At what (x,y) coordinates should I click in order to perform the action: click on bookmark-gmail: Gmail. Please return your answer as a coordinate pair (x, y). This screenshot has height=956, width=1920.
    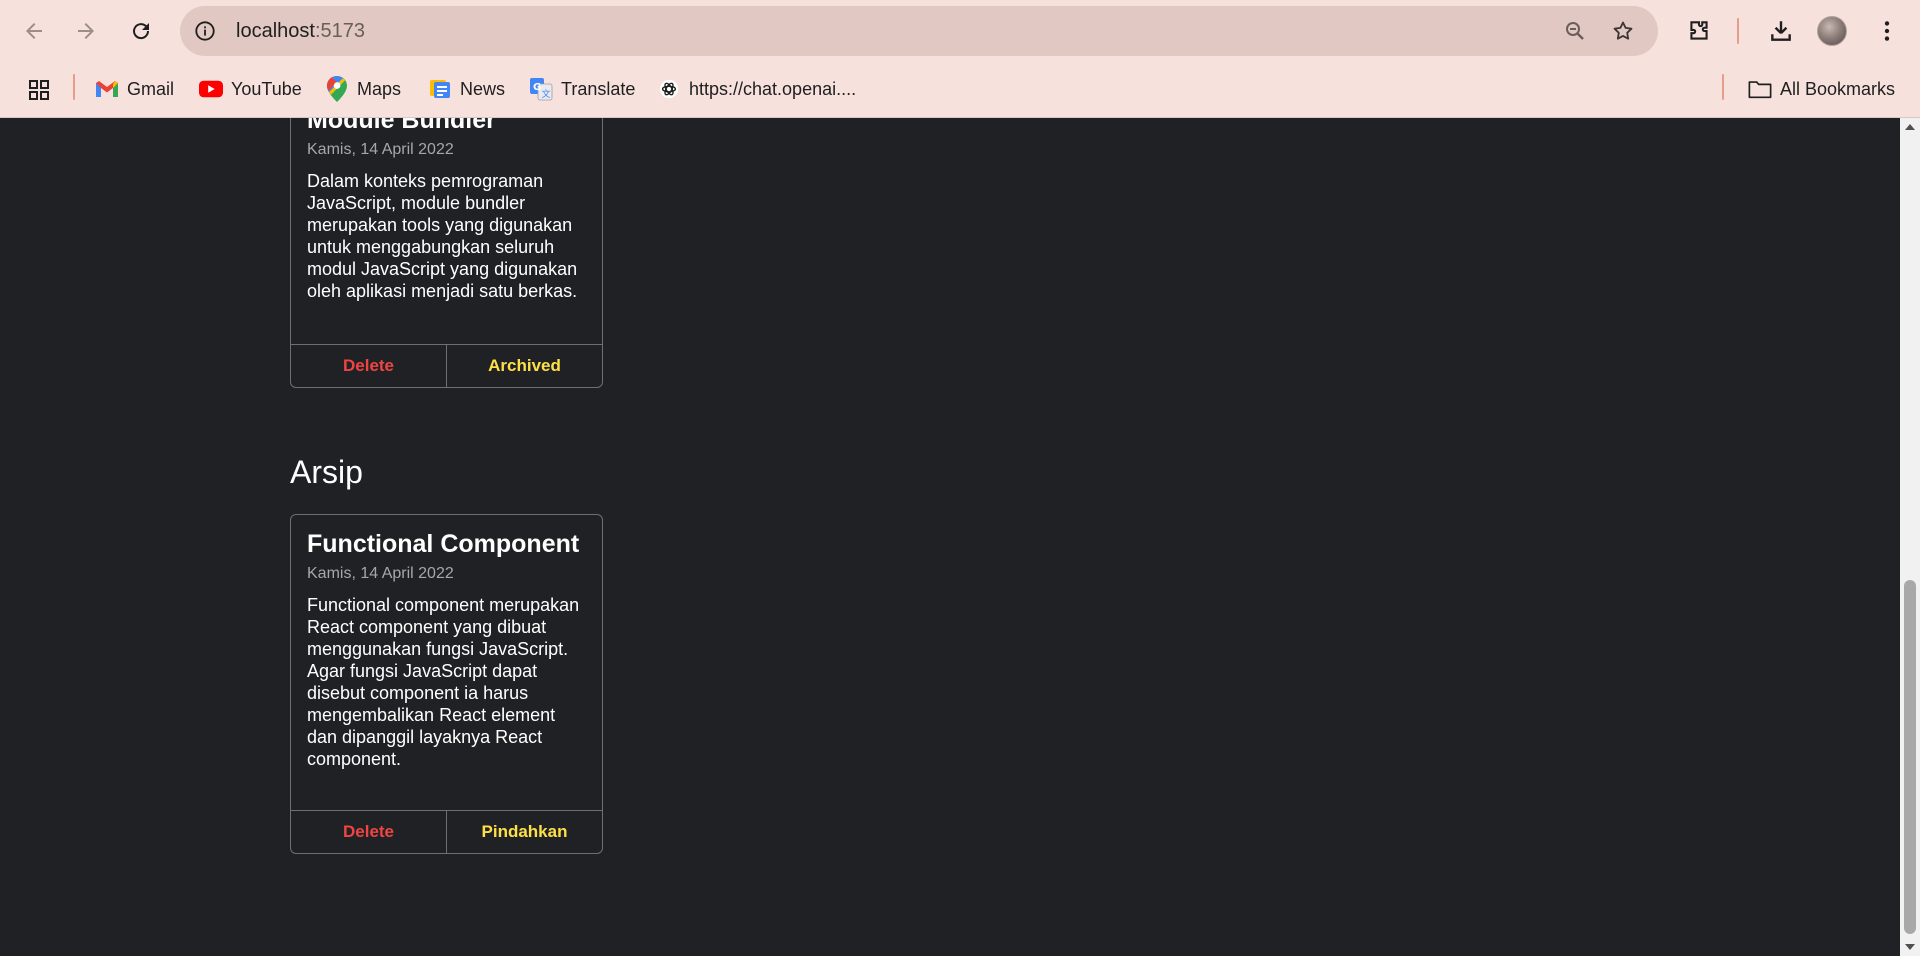
    Looking at the image, I should click on (134, 89).